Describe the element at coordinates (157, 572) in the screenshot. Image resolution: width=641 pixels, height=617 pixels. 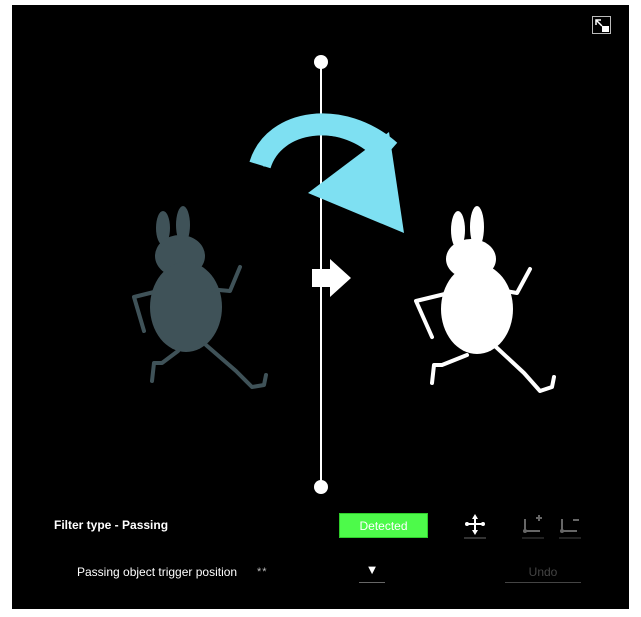
I see `trigger-position-label: Passing object trigger position` at that location.